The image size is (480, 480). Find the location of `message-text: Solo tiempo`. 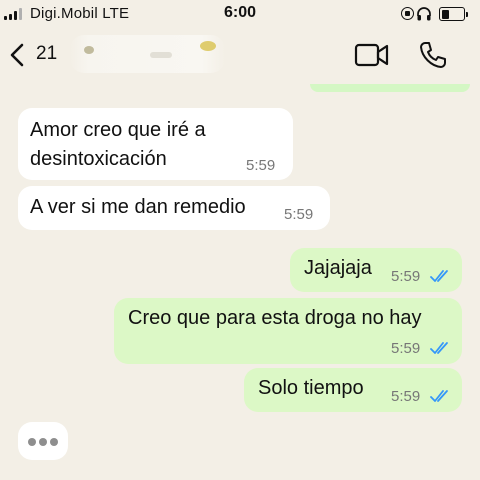

message-text: Solo tiempo is located at coordinates (311, 388).